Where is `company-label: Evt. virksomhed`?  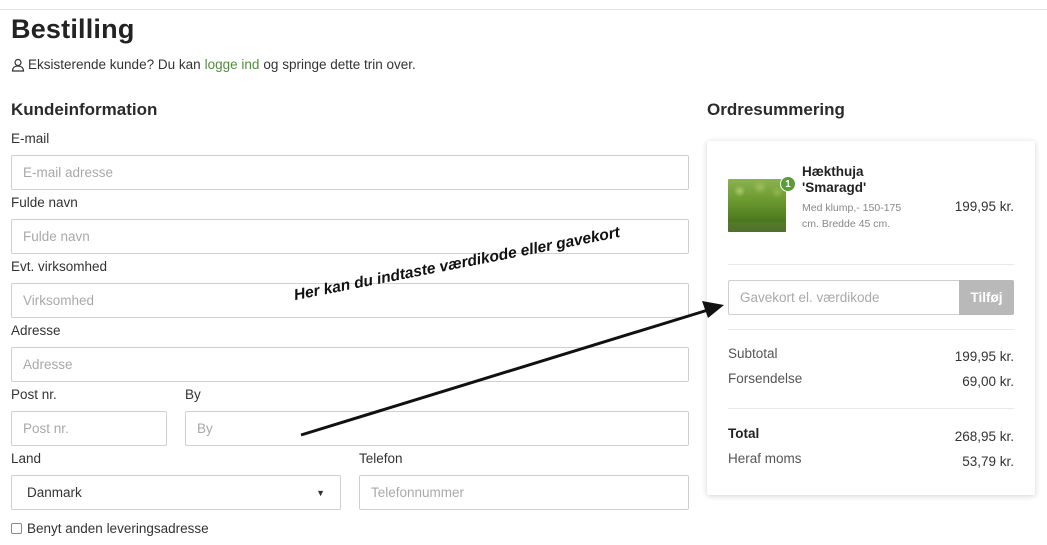 company-label: Evt. virksomhed is located at coordinates (59, 266).